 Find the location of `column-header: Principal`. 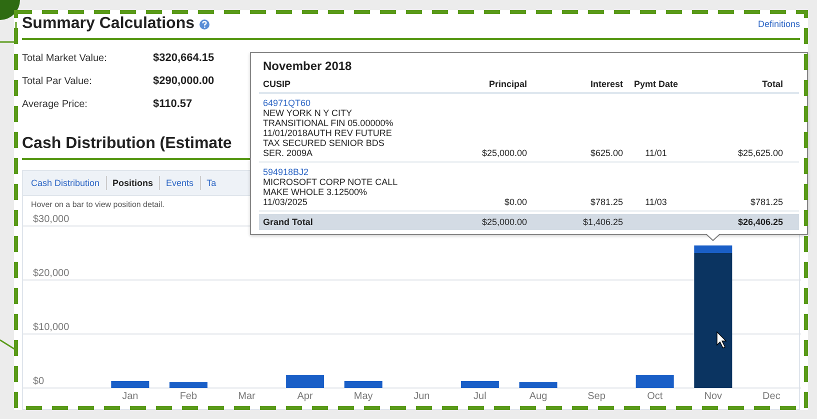

column-header: Principal is located at coordinates (507, 84).